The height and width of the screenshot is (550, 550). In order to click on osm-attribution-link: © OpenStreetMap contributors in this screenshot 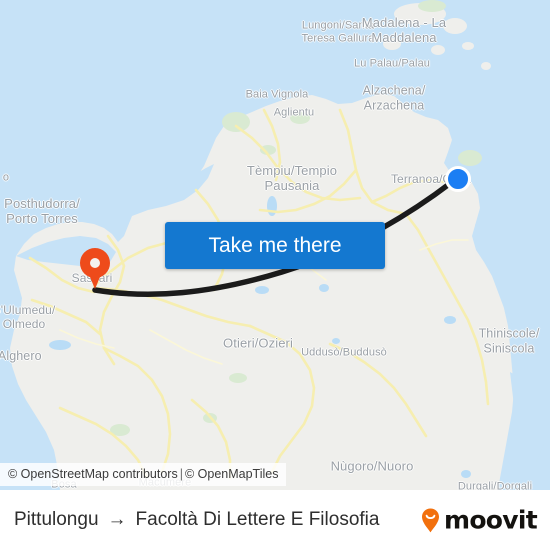, I will do `click(93, 474)`.